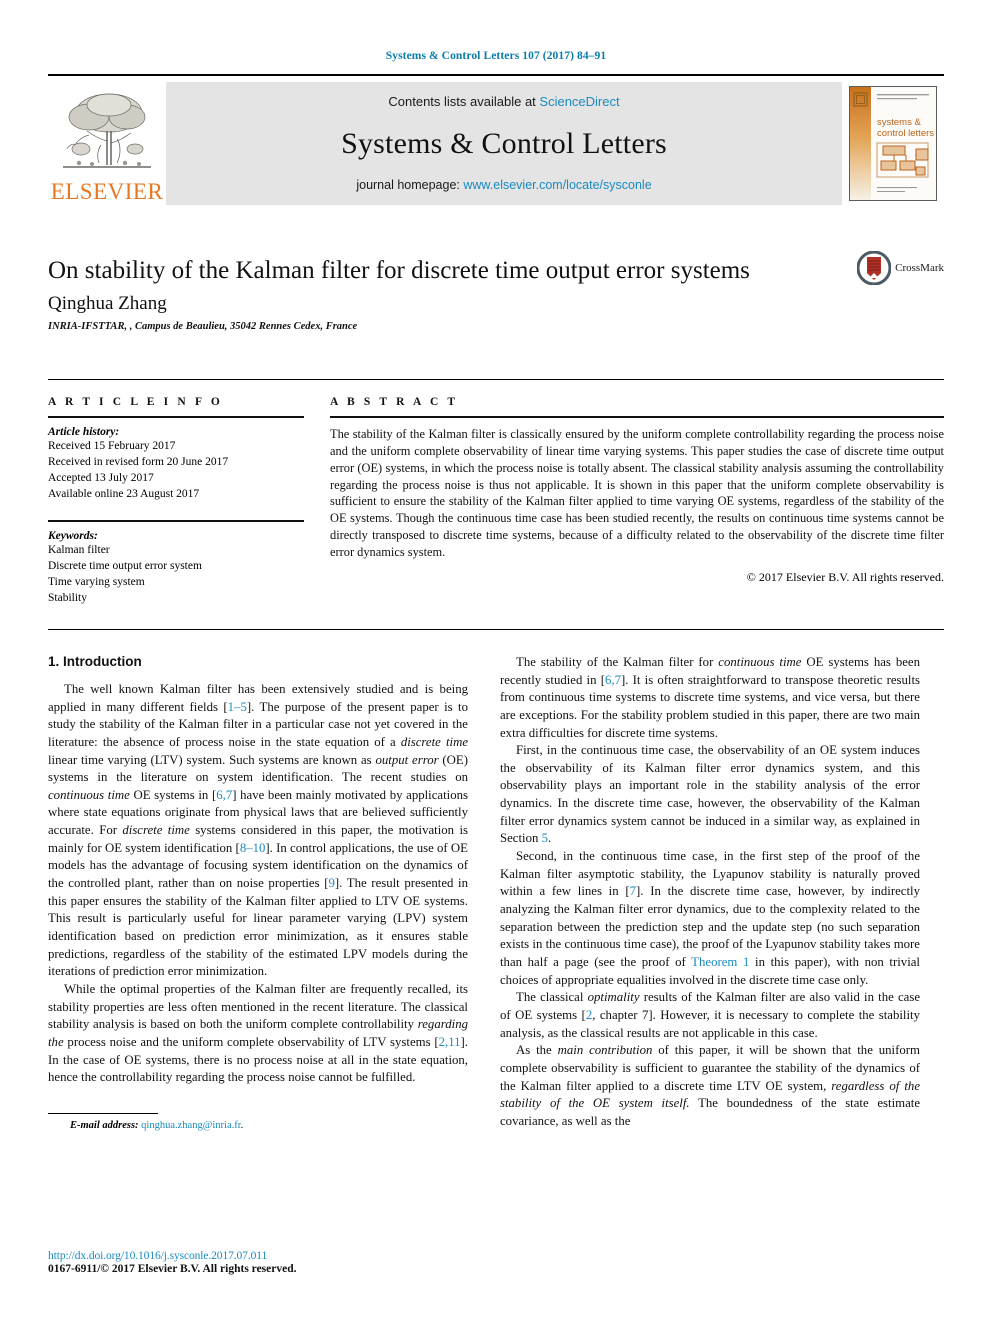 The height and width of the screenshot is (1323, 992). Describe the element at coordinates (496, 75) in the screenshot. I see `header-rule` at that location.